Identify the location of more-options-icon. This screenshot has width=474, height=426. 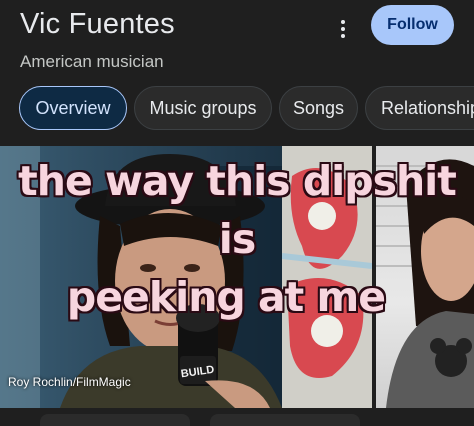
(343, 29).